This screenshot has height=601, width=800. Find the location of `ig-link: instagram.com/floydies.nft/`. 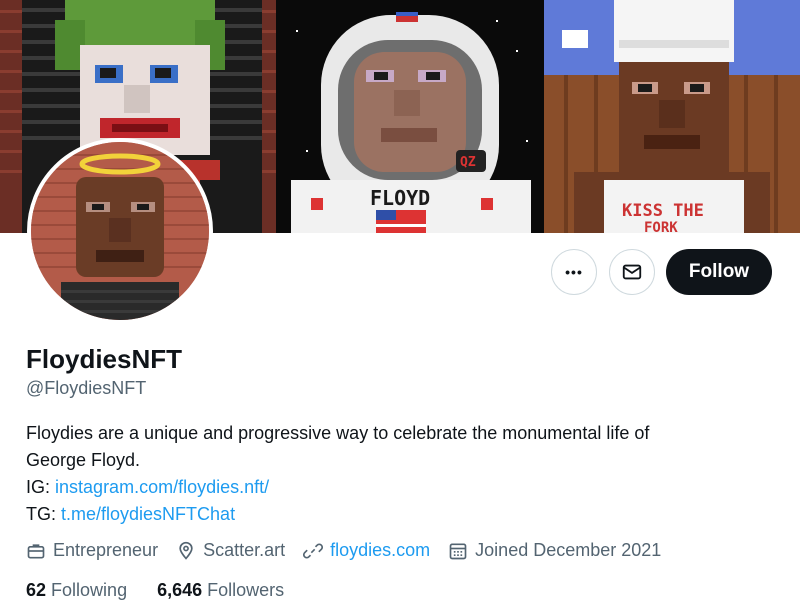

ig-link: instagram.com/floydies.nft/ is located at coordinates (162, 487).